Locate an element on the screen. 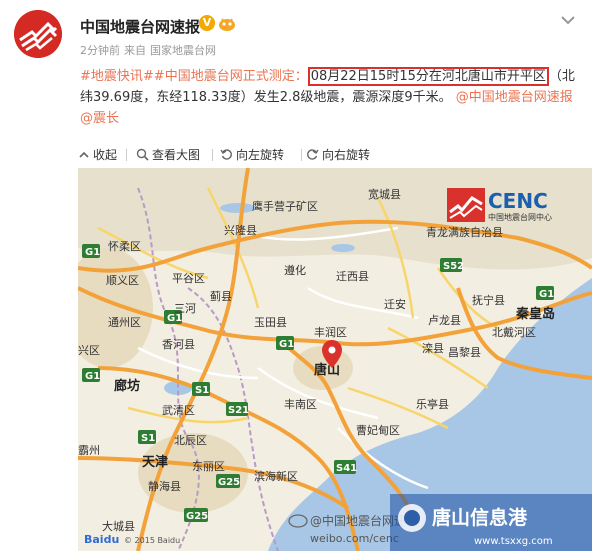 Image resolution: width=595 pixels, height=559 pixels. avatar is located at coordinates (38, 34).